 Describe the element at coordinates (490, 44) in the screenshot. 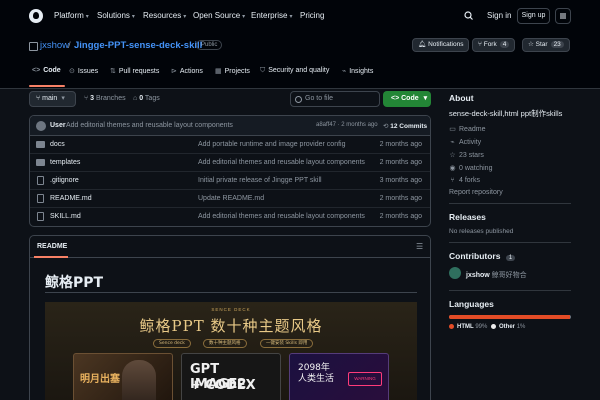

I see `fork-label: Fork` at that location.